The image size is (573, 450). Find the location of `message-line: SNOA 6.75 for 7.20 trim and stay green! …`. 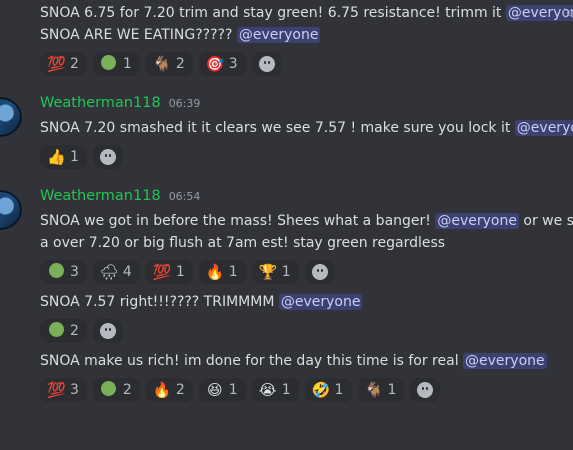

message-line: SNOA 6.75 for 7.20 trim and stay green! … is located at coordinates (273, 13).